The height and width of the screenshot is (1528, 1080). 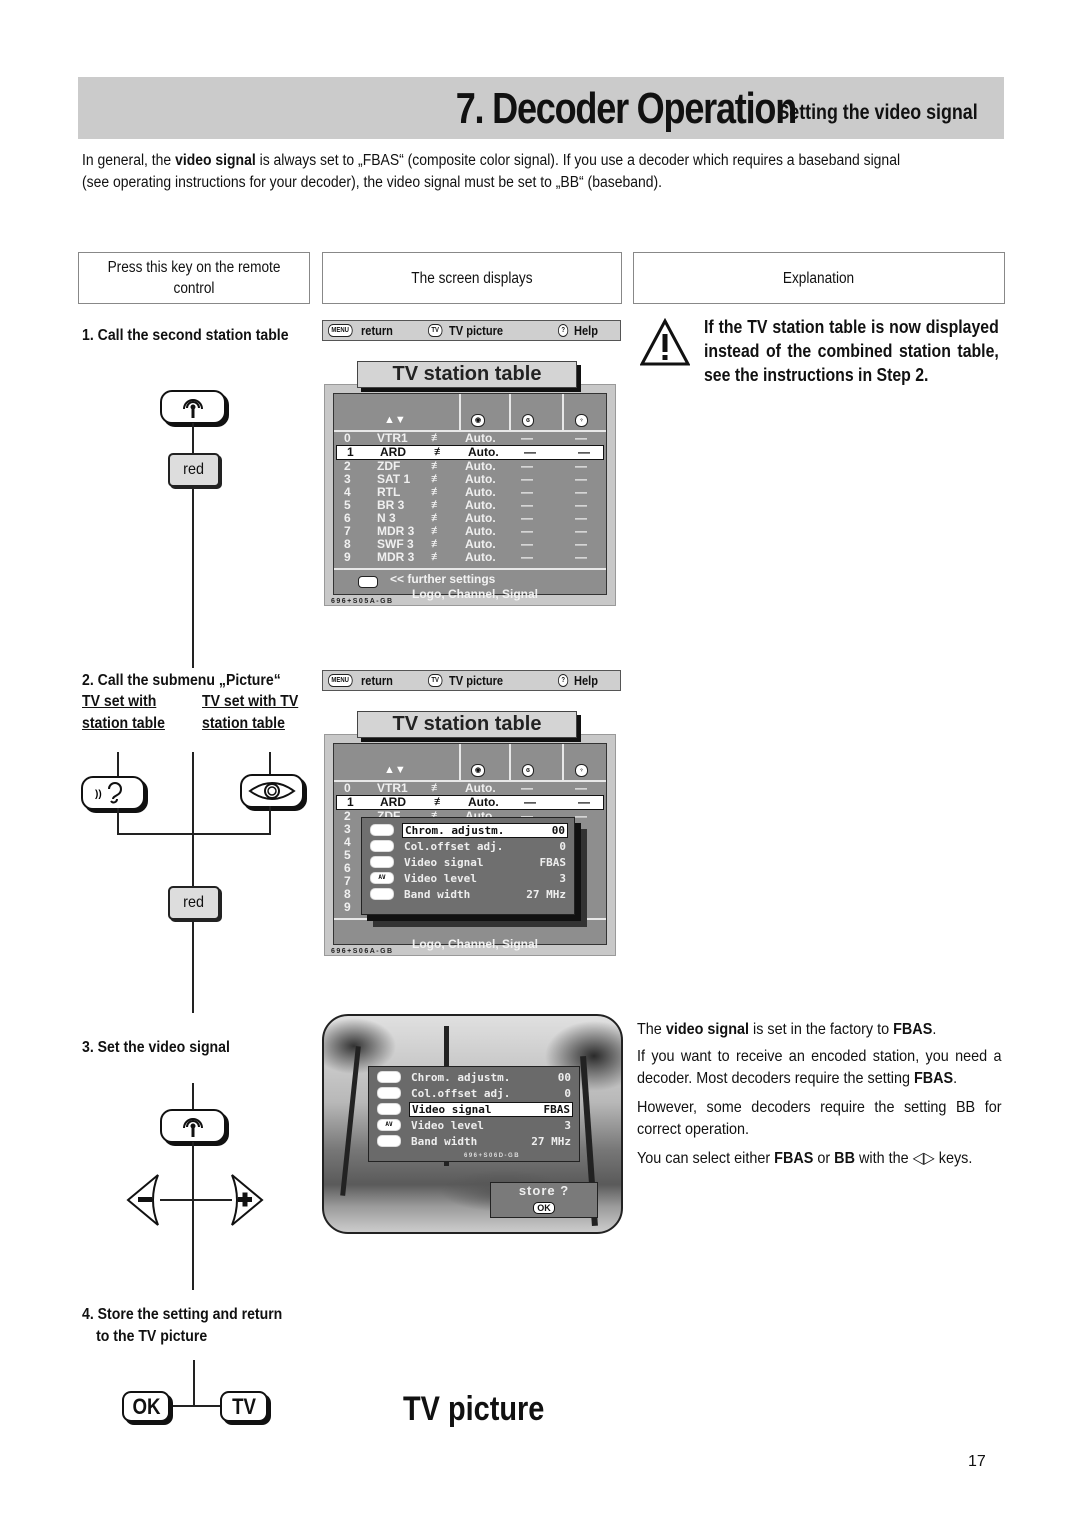 I want to click on antenna-key, so click(x=193, y=407).